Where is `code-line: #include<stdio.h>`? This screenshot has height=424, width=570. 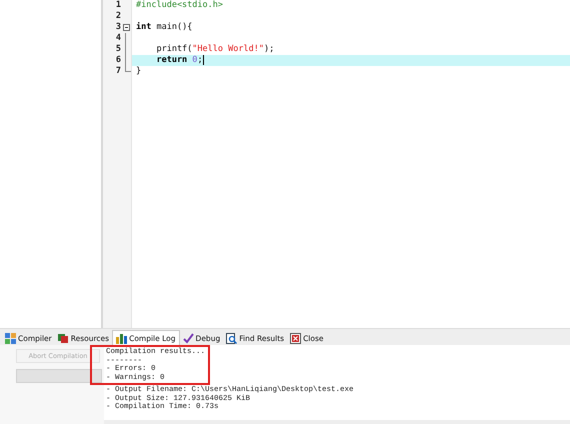 code-line: #include<stdio.h> is located at coordinates (179, 5).